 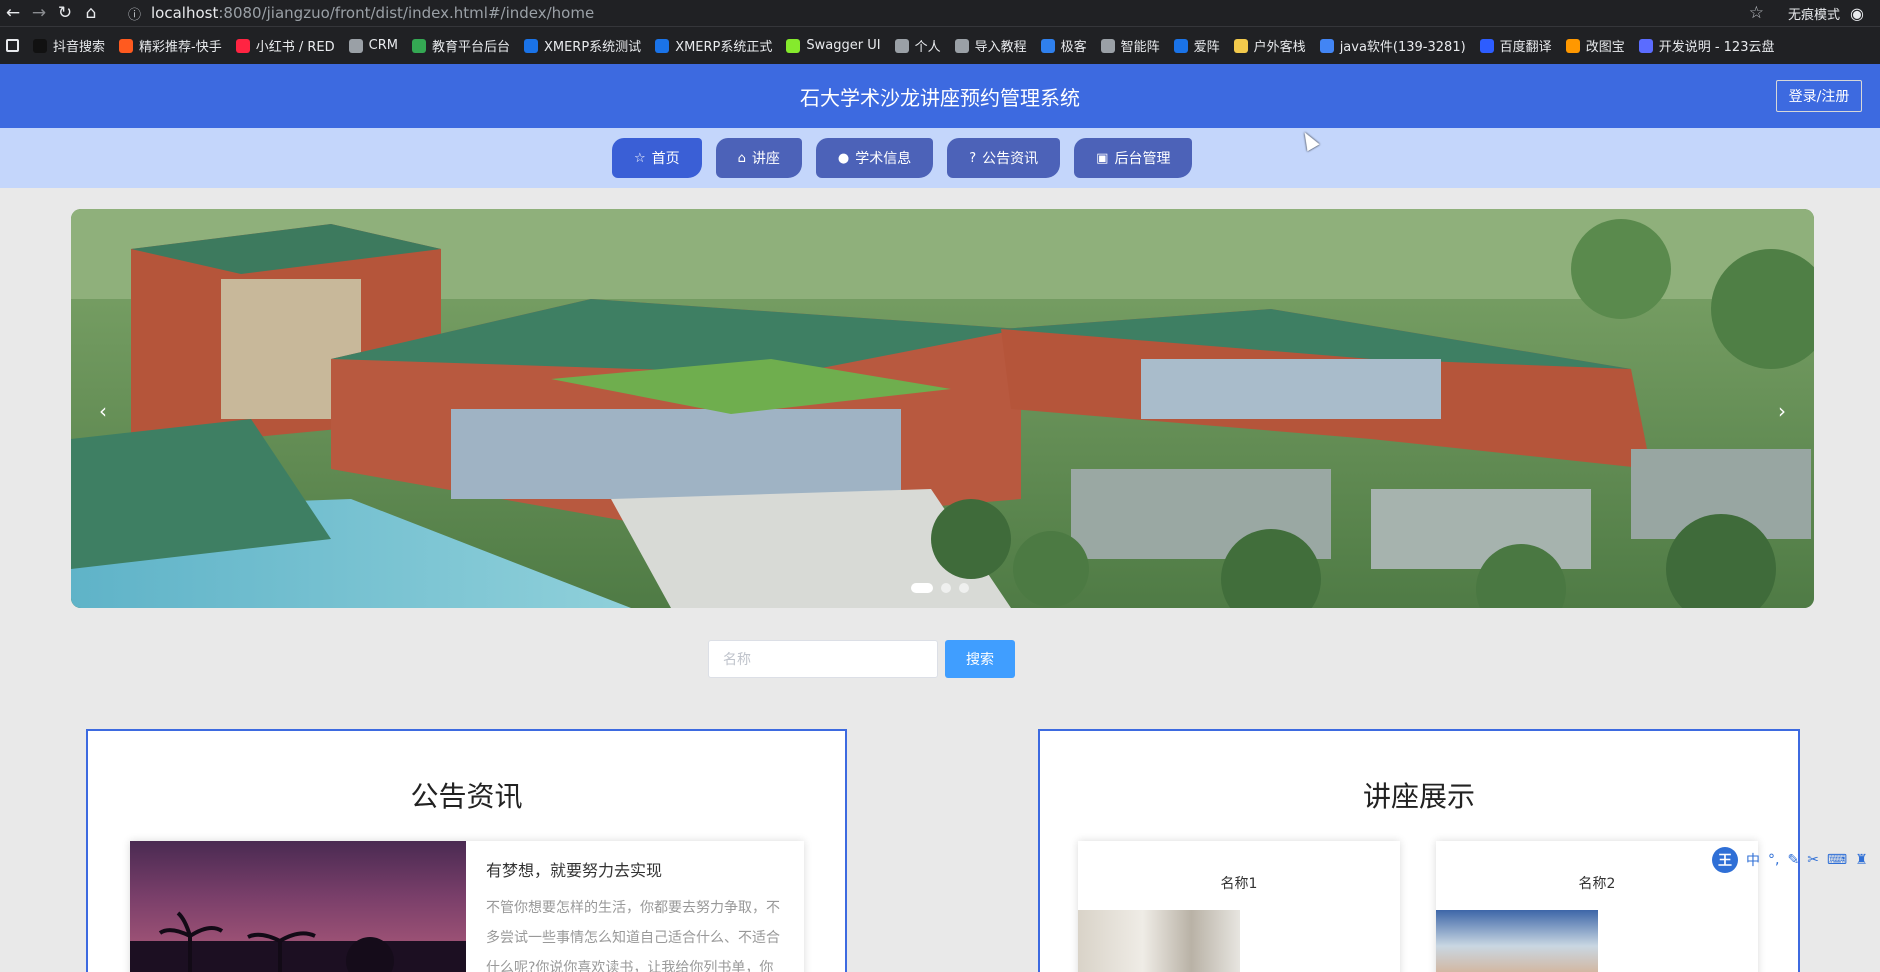 I want to click on nav-item-2: ● 学术信息, so click(x=874, y=158).